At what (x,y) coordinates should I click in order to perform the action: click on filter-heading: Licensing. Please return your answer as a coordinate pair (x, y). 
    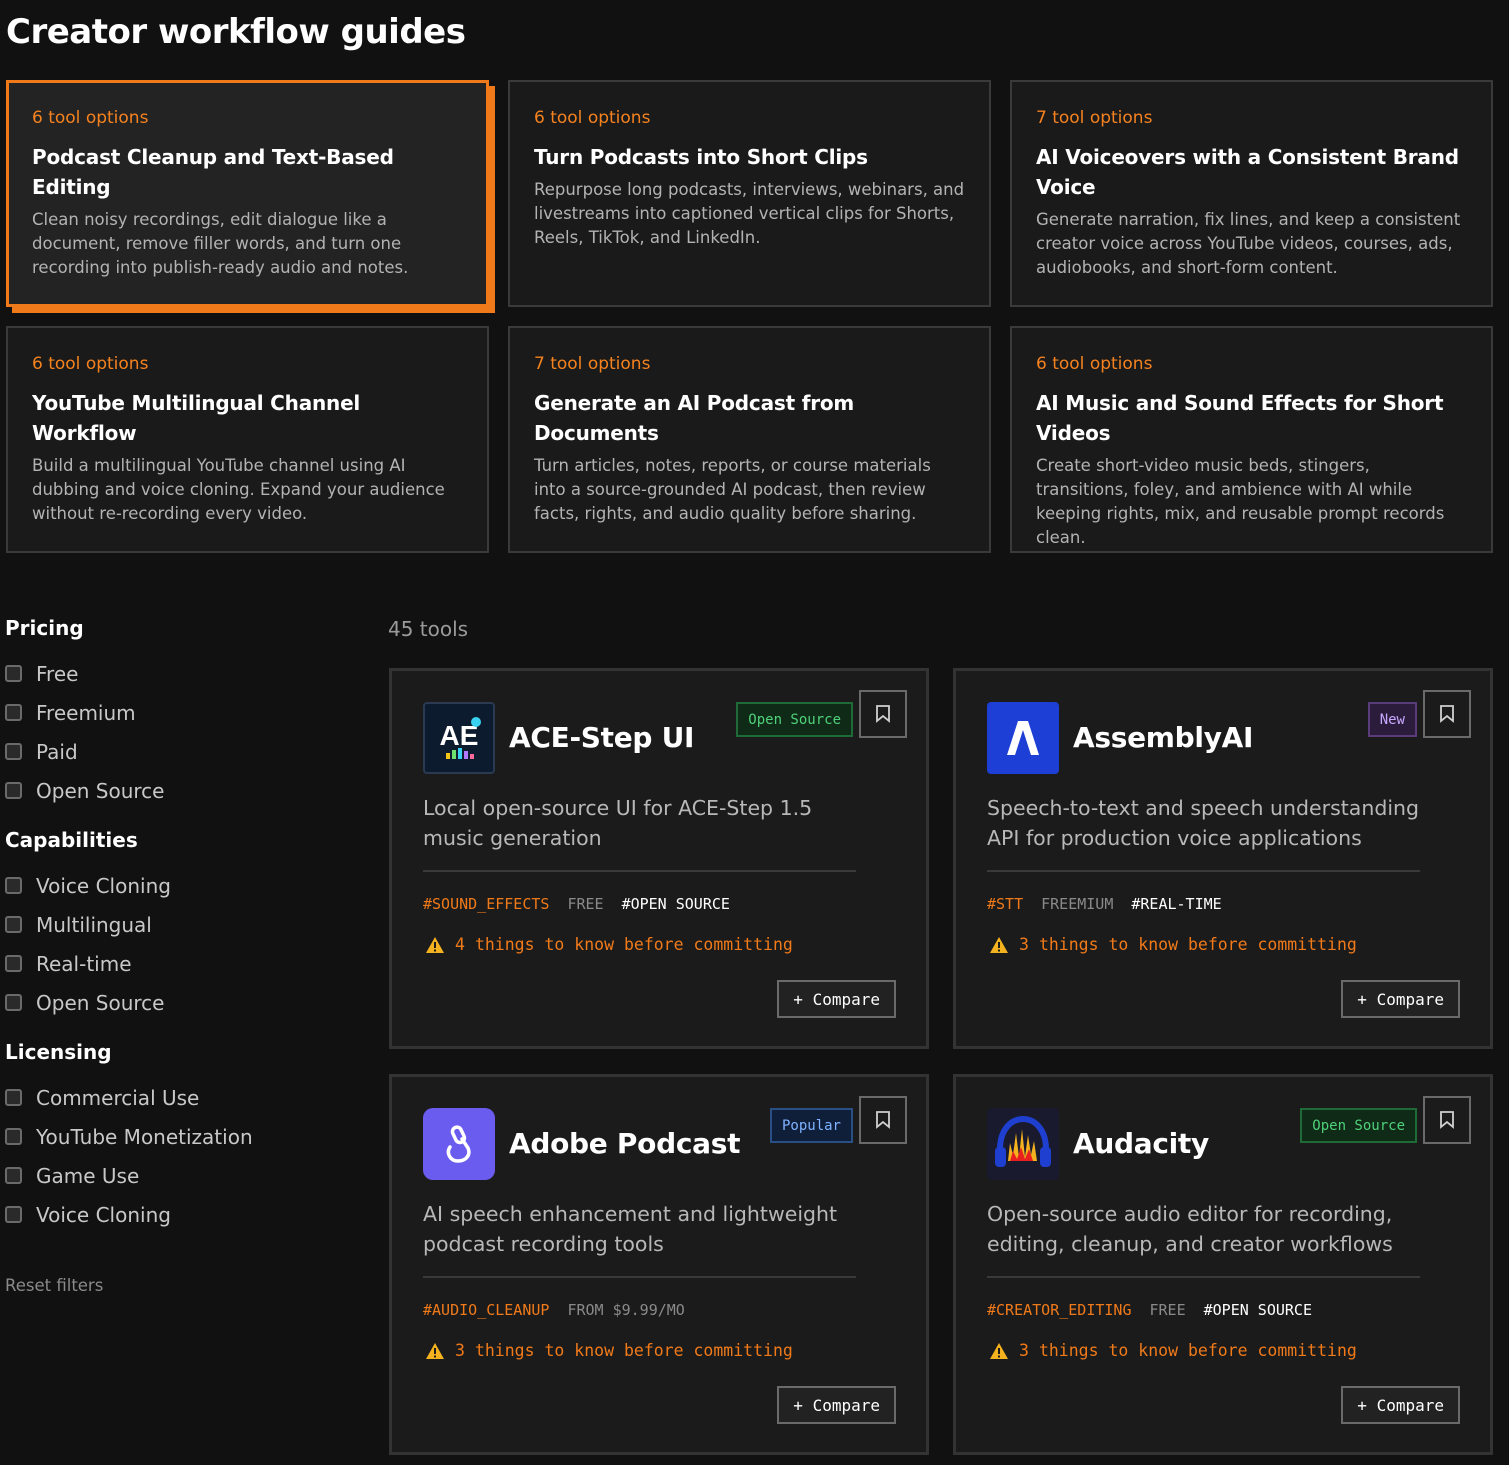
    Looking at the image, I should click on (58, 1052).